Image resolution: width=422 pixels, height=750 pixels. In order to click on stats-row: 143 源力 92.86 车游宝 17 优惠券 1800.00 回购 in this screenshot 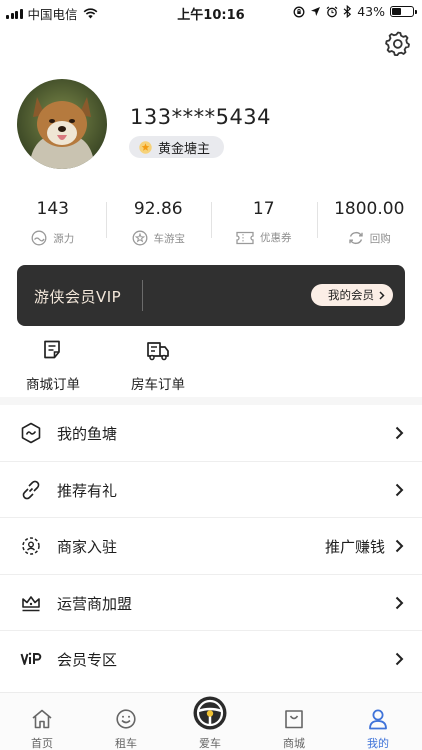, I will do `click(211, 228)`.